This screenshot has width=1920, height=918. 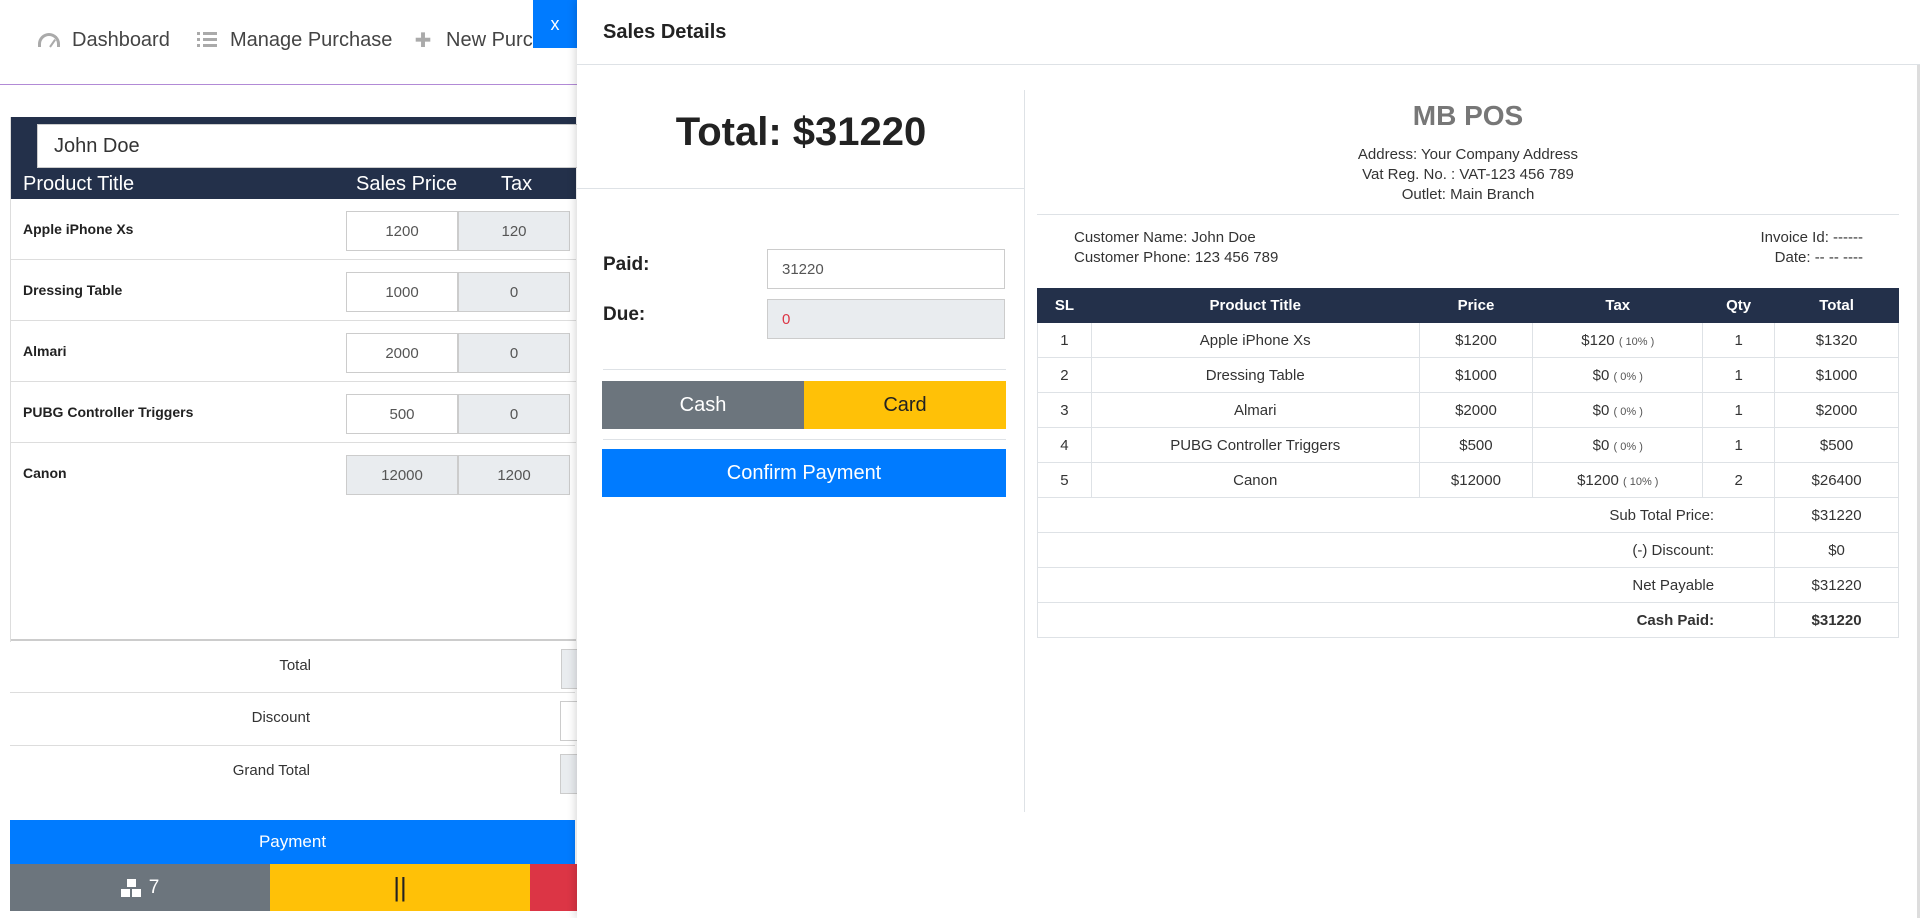 I want to click on col-product-title: Product Title, so click(x=1255, y=305).